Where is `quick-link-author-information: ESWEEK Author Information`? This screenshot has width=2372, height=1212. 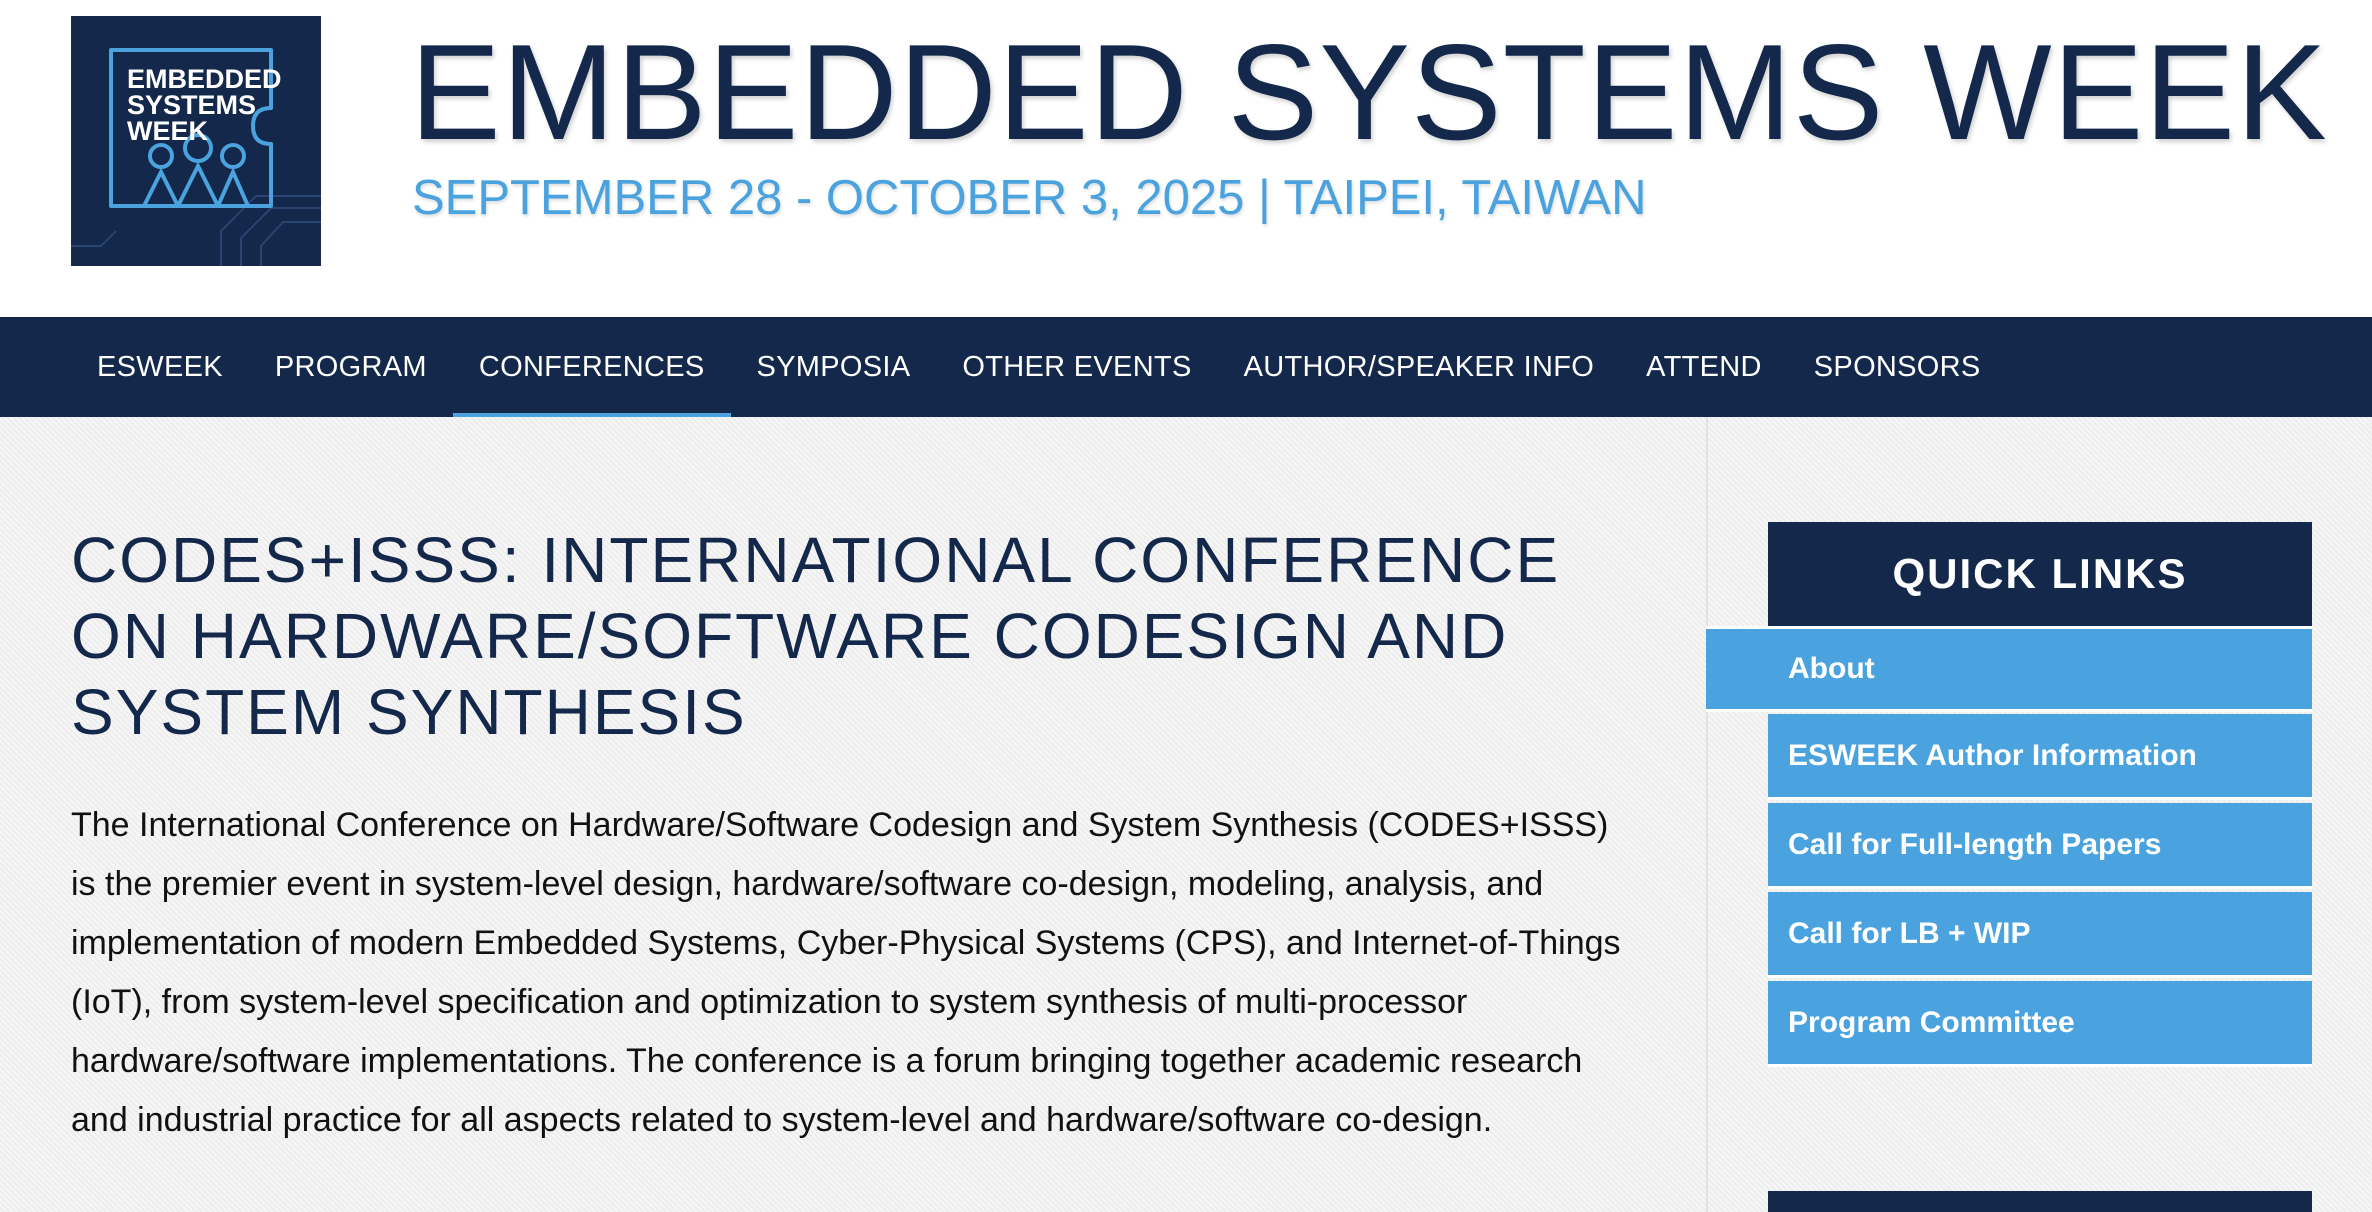
quick-link-author-information: ESWEEK Author Information is located at coordinates (2040, 757).